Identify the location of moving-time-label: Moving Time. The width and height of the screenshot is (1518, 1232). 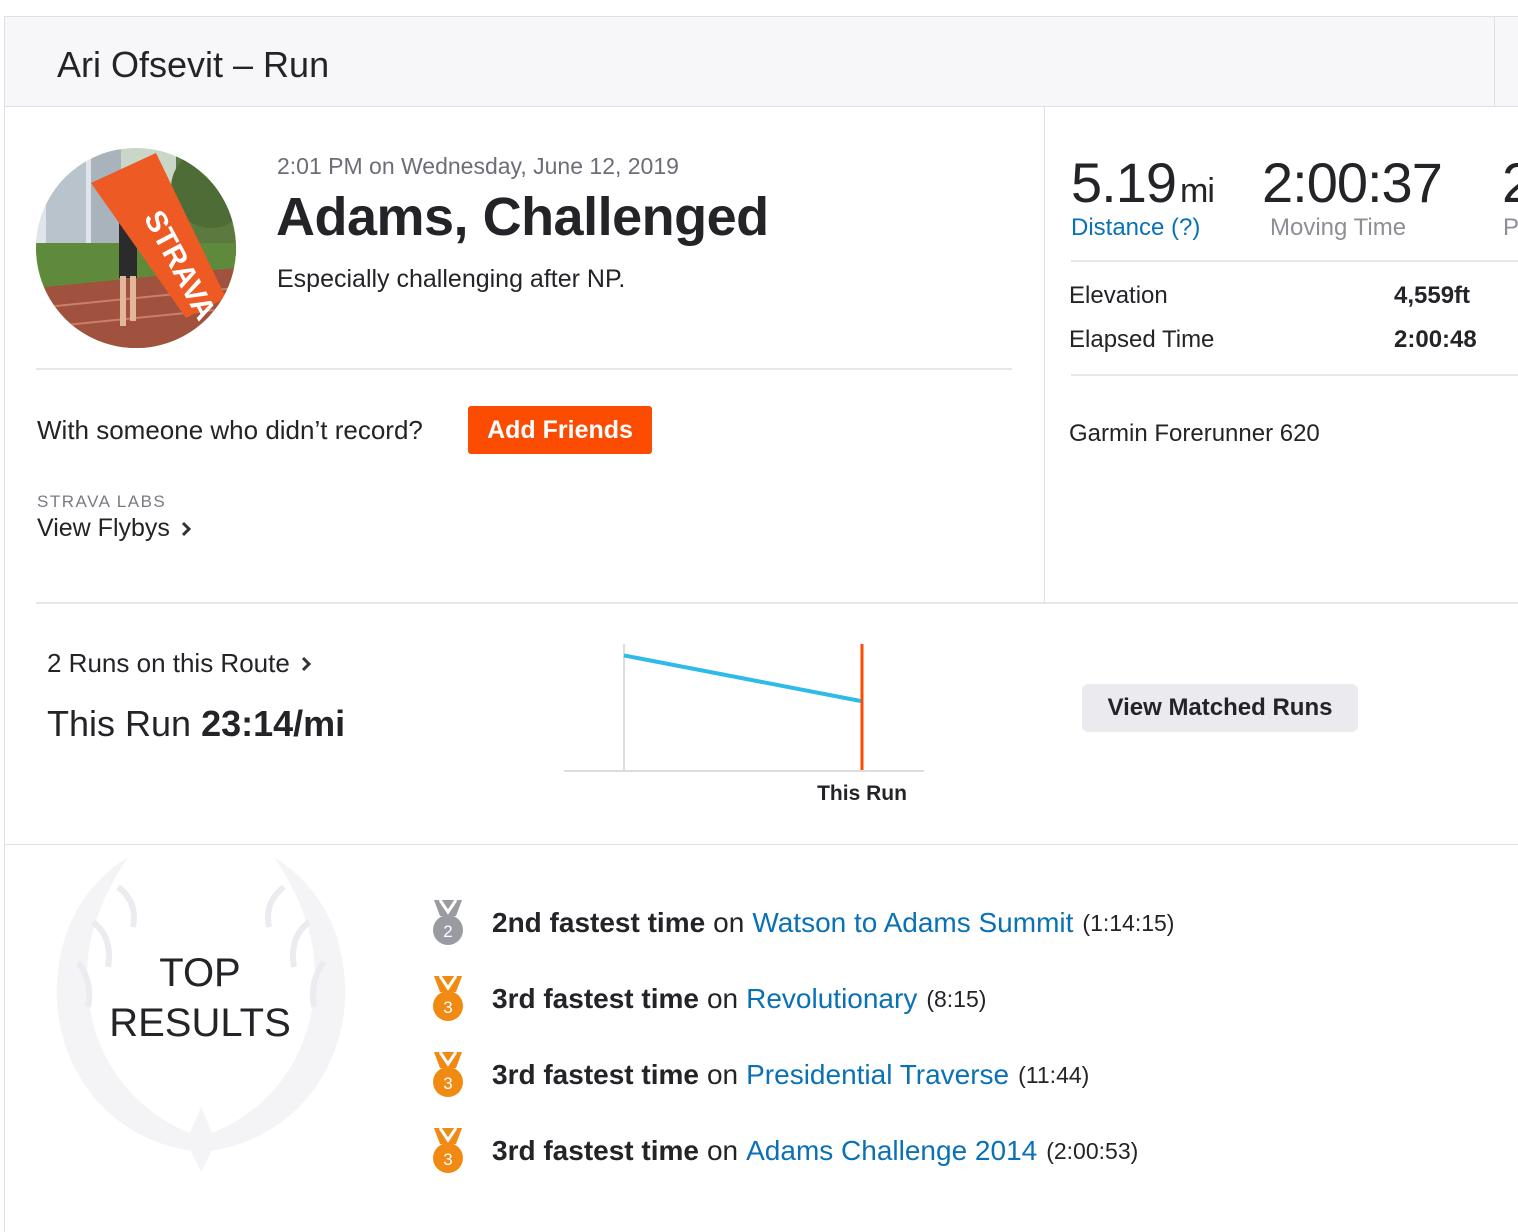
(1338, 227).